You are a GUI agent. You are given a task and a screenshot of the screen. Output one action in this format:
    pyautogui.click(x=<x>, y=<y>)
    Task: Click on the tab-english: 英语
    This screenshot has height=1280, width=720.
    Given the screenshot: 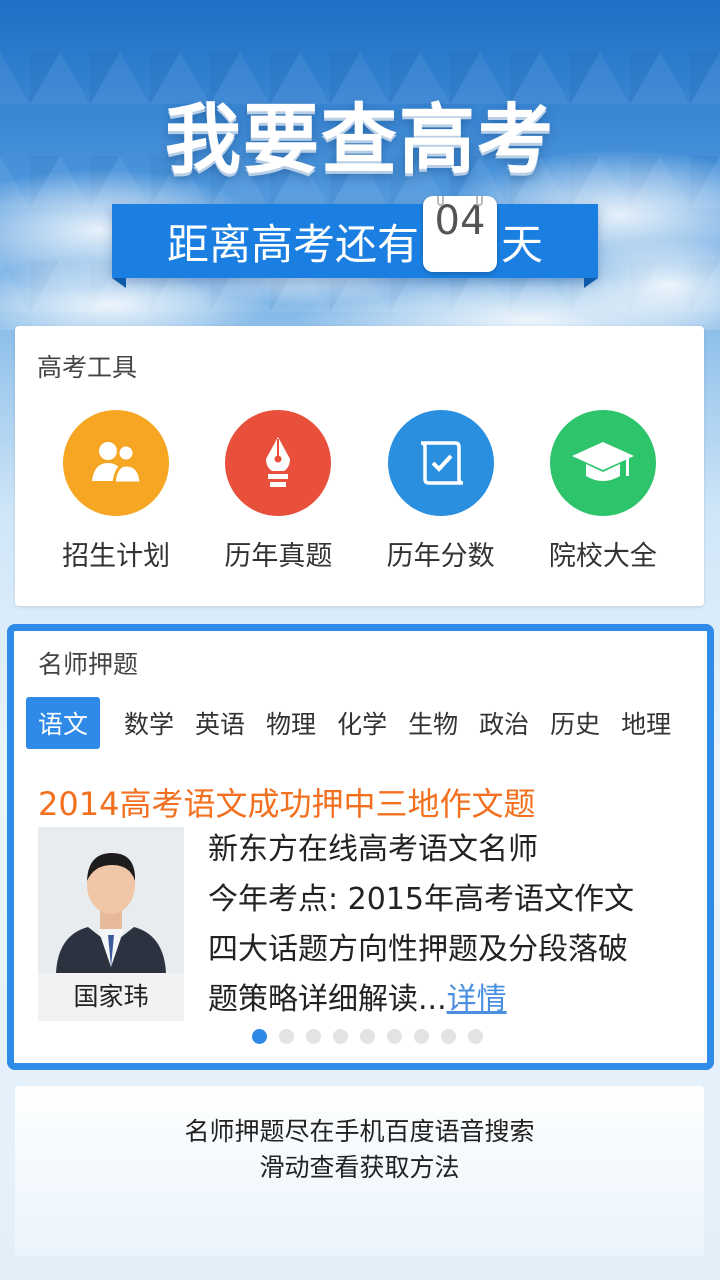 What is the action you would take?
    pyautogui.click(x=220, y=723)
    